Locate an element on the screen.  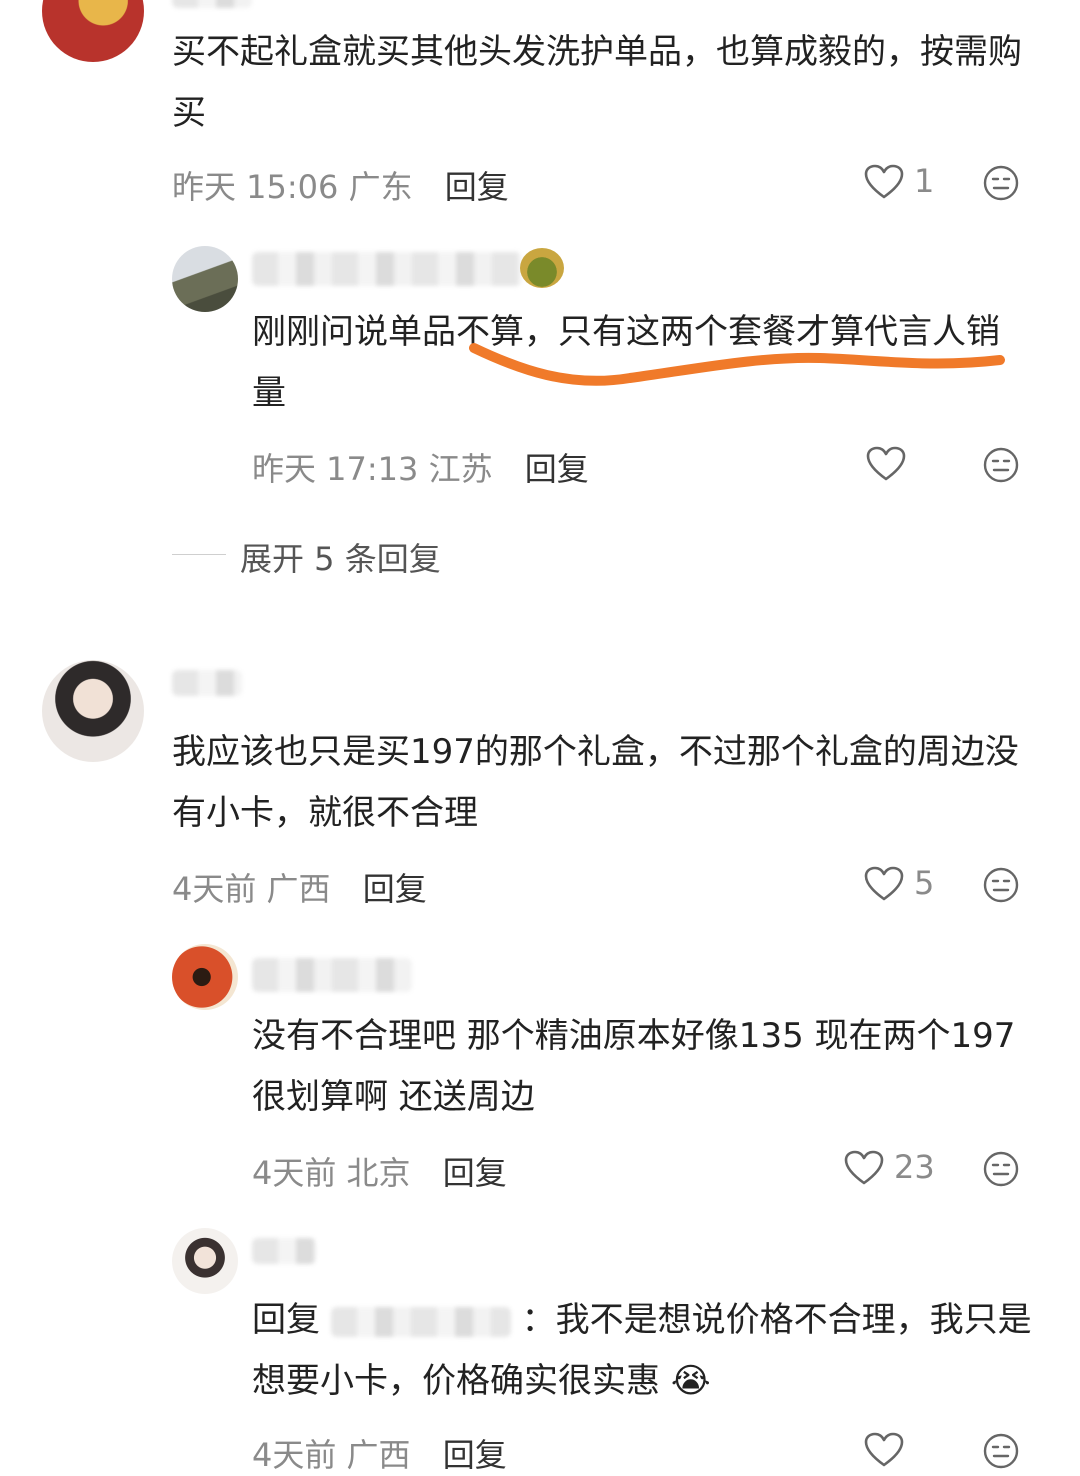
comment-text: 回复 ：我不是想说价格不合理，我只是想要小卡，价格确实很实惠 😭 is located at coordinates (647, 1351).